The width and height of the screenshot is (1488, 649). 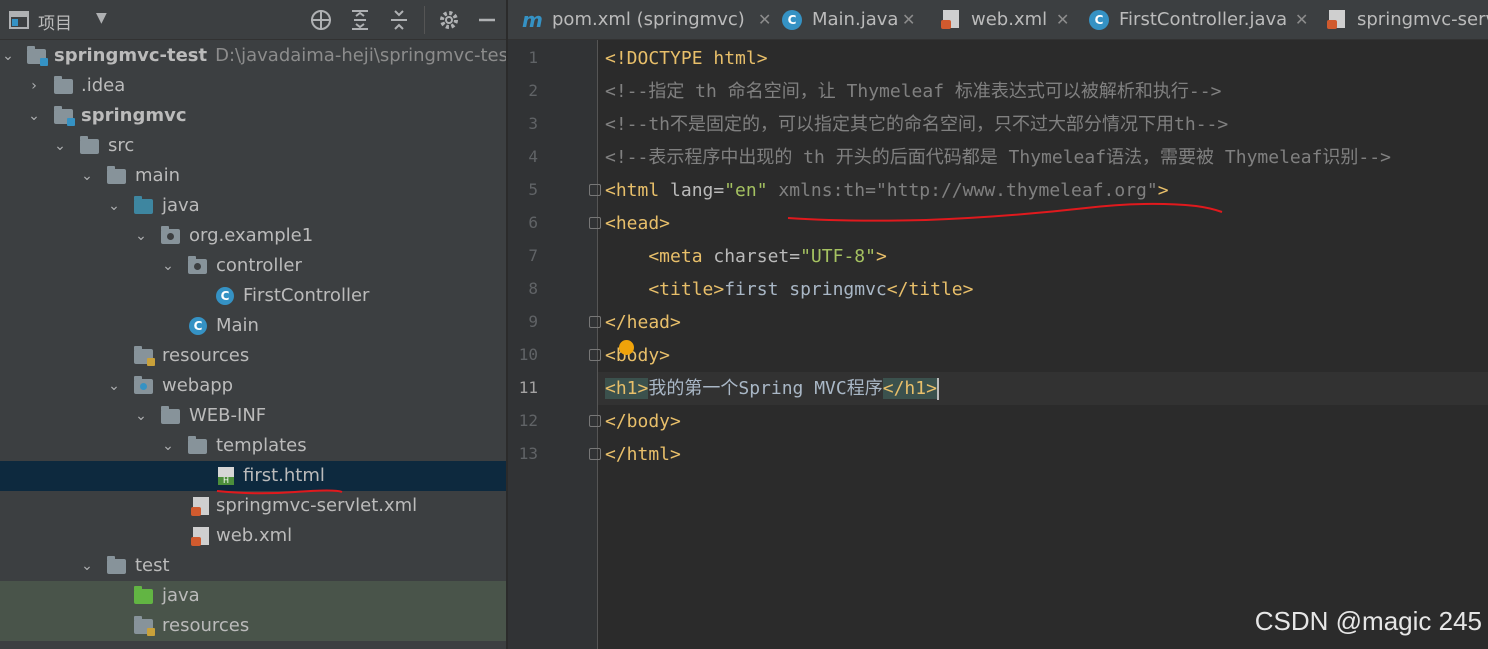 I want to click on tree-item-webapp: ⌄ webapp, so click(x=253, y=386).